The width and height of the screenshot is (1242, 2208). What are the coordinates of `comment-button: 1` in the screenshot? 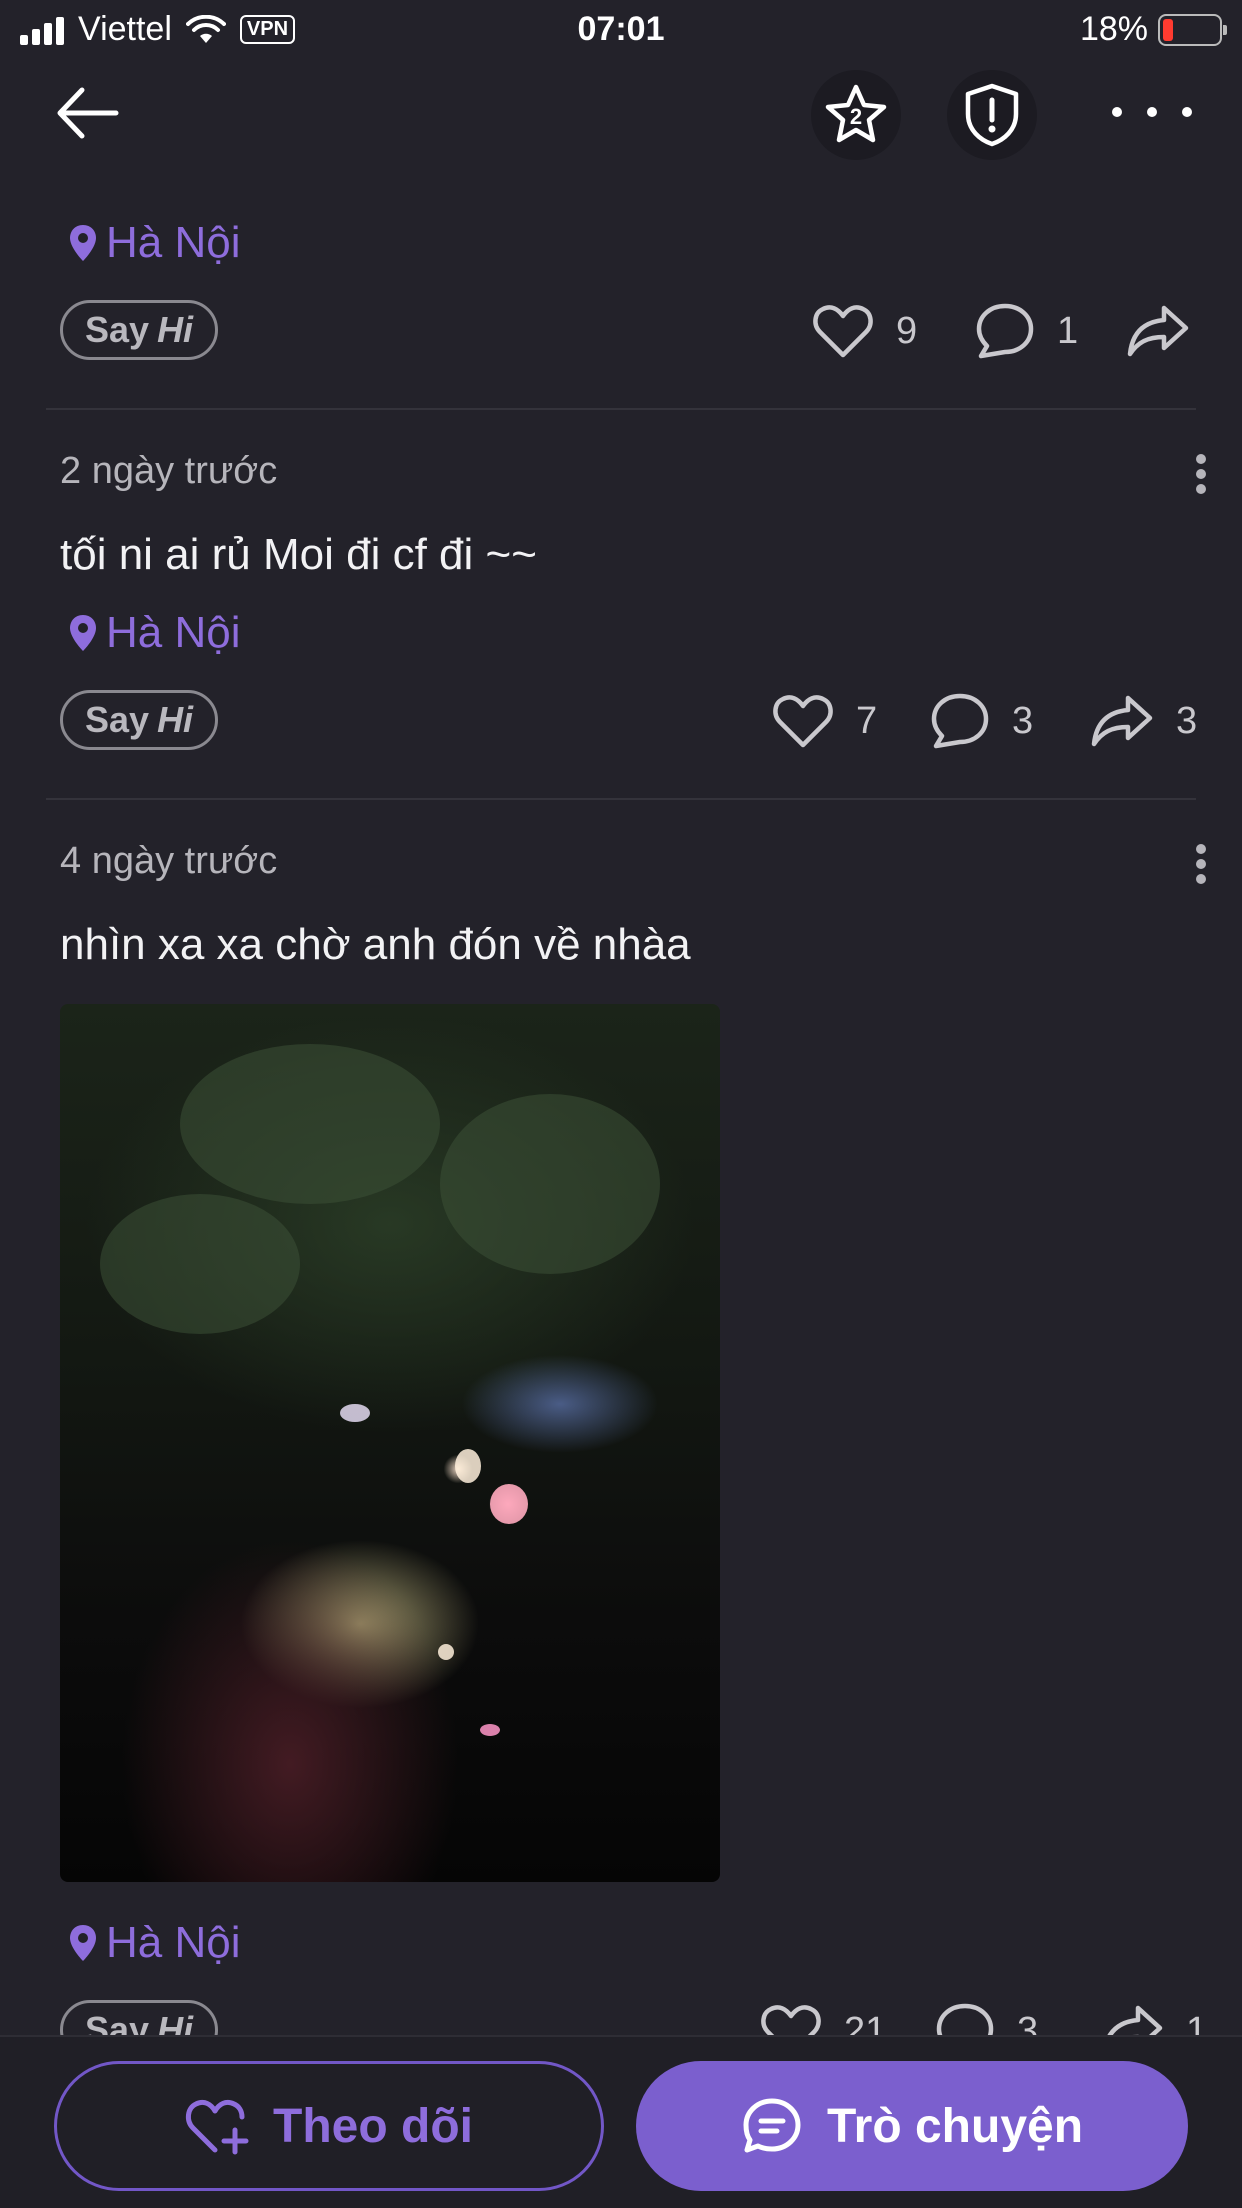 It's located at (1026, 331).